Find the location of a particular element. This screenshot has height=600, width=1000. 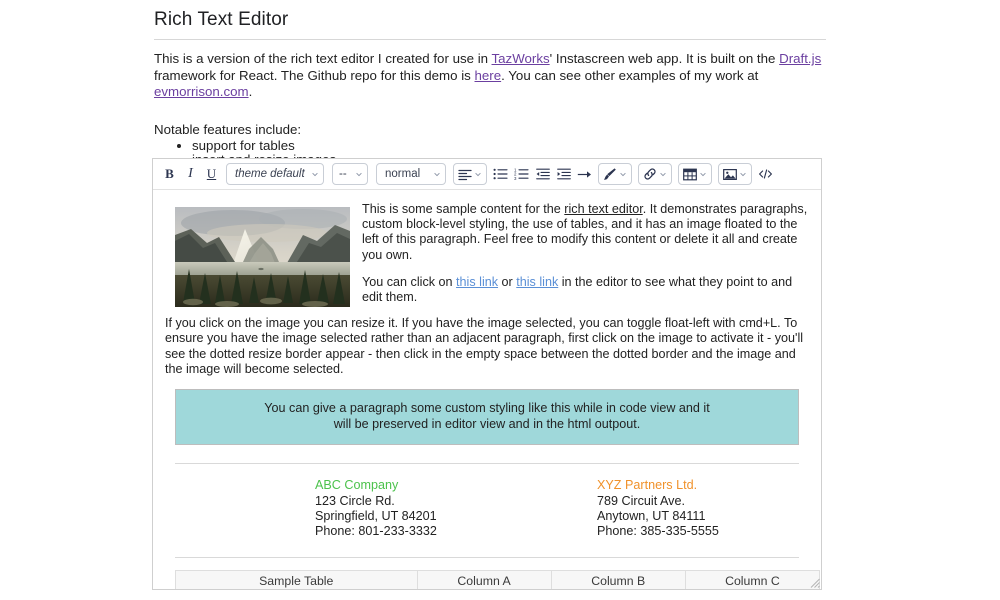

numbered-list-icon: 123 is located at coordinates (521, 174).